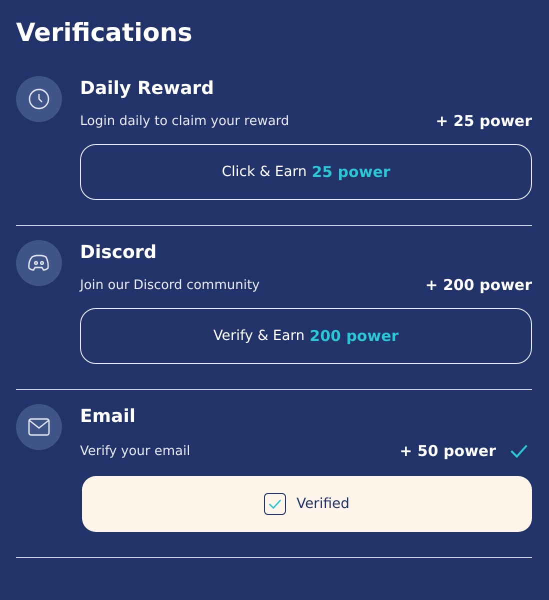 The width and height of the screenshot is (549, 600). I want to click on earn-button: Click & Earn 25 power, so click(306, 172).